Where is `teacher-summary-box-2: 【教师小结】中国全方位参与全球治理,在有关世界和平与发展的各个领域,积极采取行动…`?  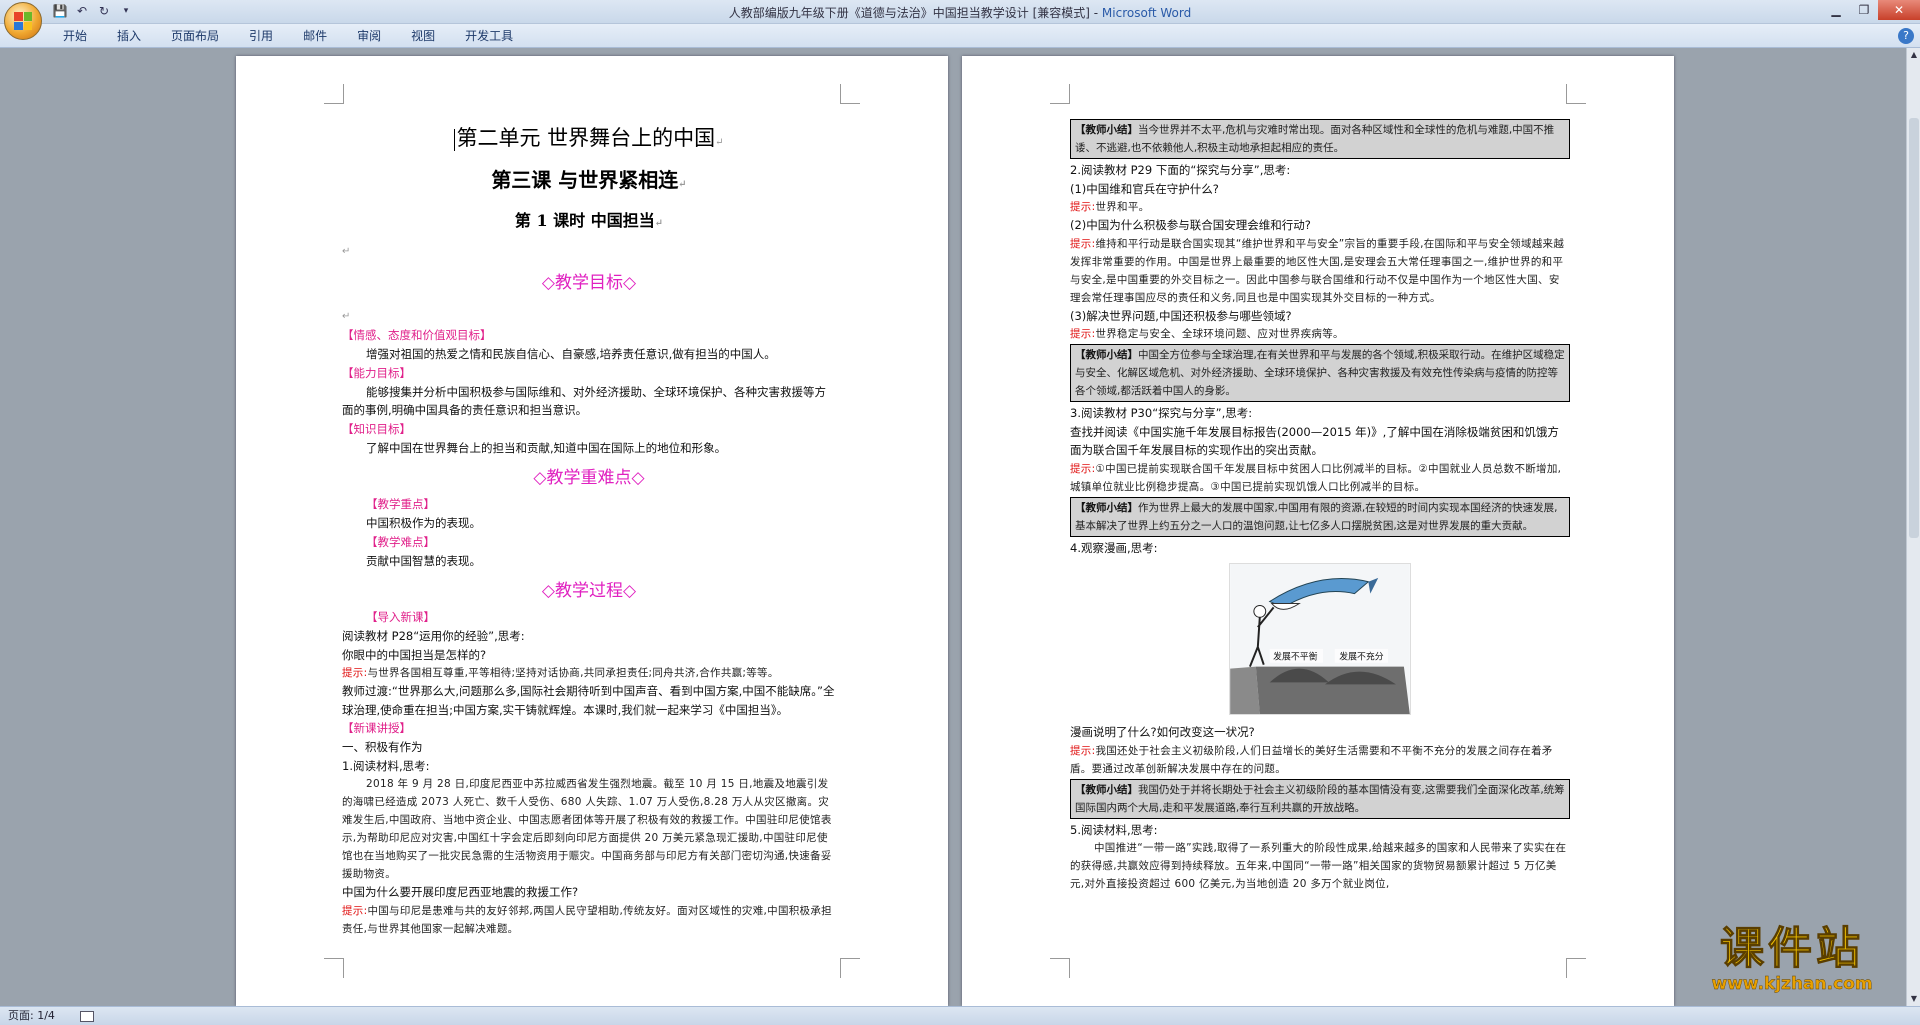 teacher-summary-box-2: 【教师小结】中国全方位参与全球治理,在有关世界和平与发展的各个领域,积极采取行动… is located at coordinates (1320, 373).